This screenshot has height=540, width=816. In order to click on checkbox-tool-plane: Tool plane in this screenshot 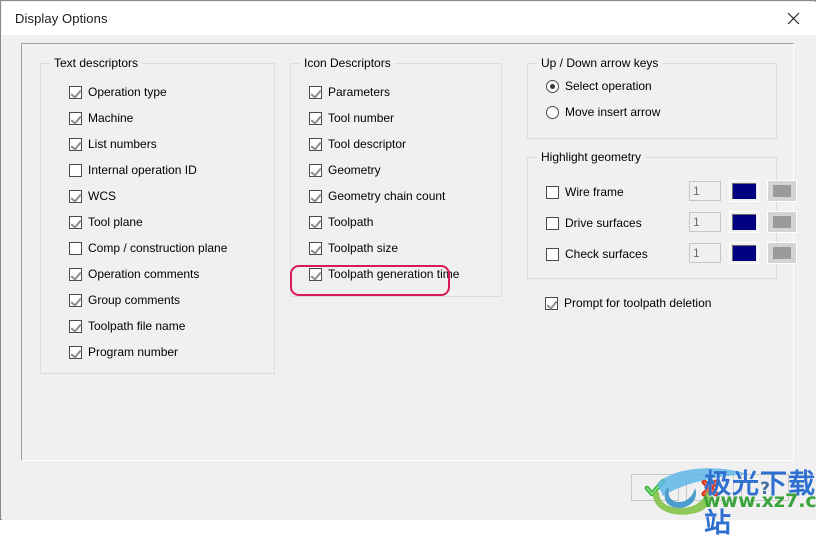, I will do `click(106, 222)`.